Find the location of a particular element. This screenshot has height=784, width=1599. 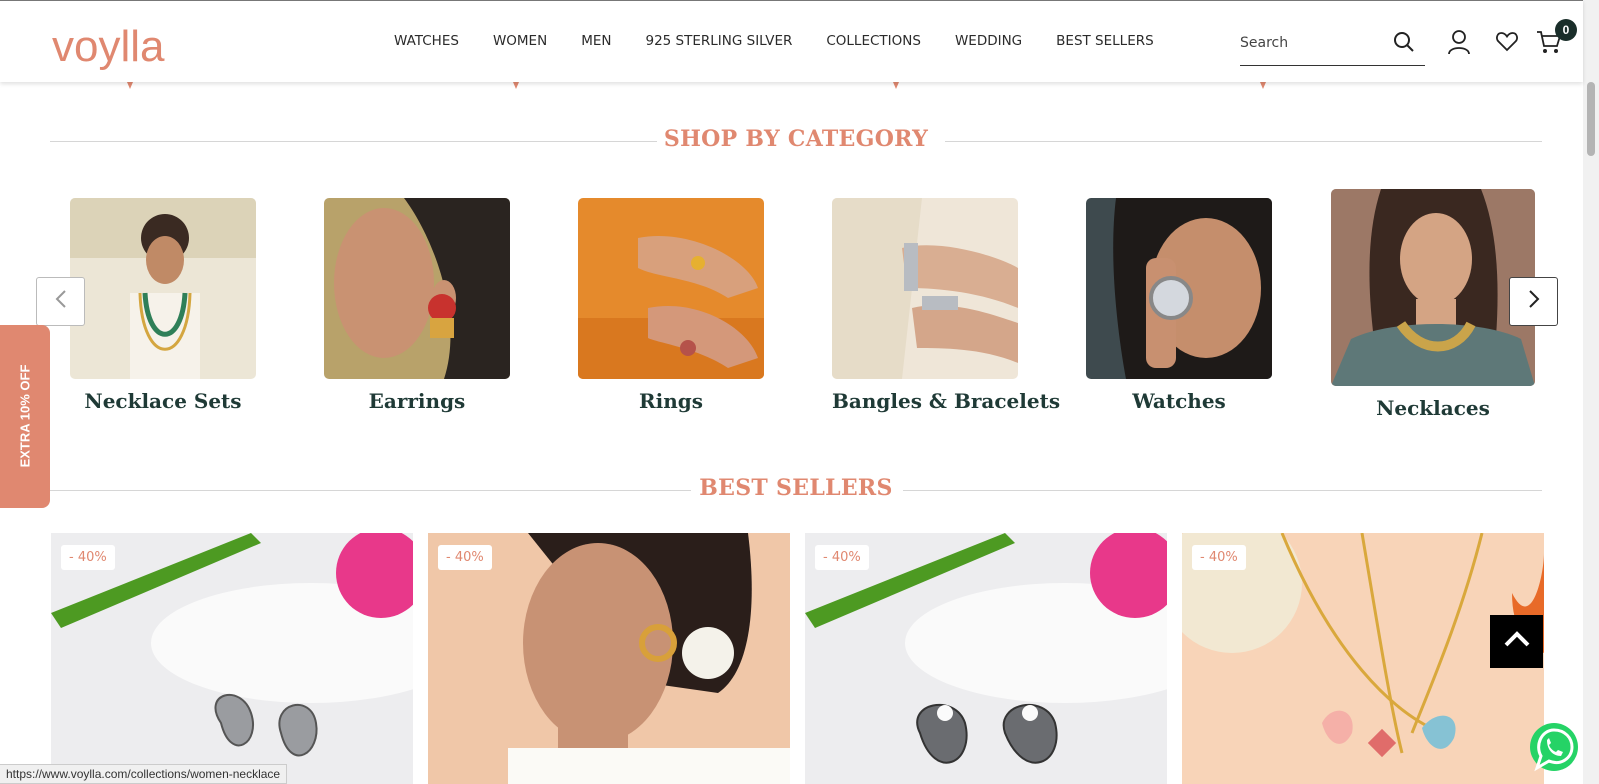

back-to-top-button is located at coordinates (1516, 641).